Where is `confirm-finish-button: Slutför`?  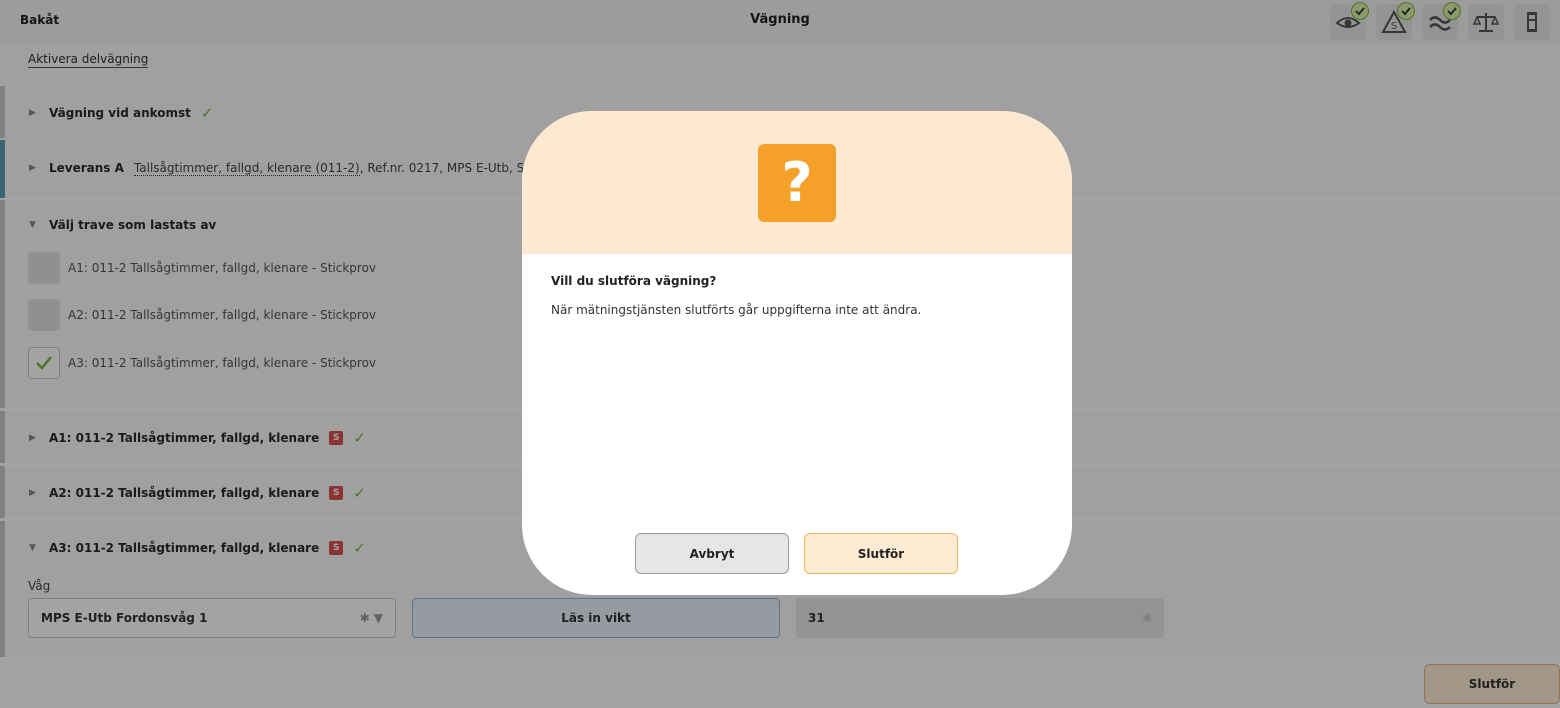
confirm-finish-button: Slutför is located at coordinates (881, 553).